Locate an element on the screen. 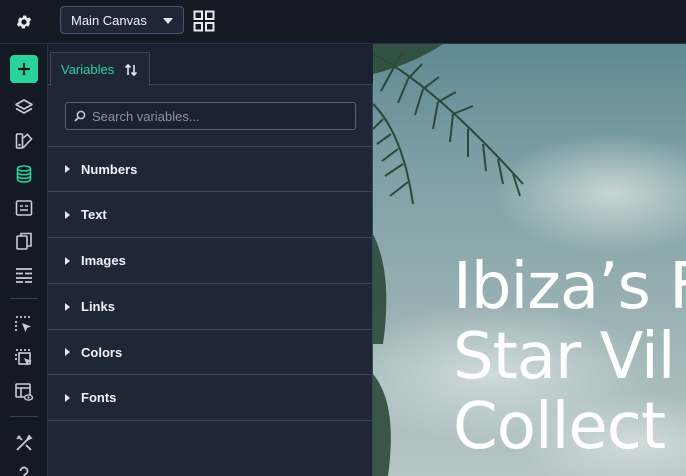  section-label: Text is located at coordinates (94, 214).